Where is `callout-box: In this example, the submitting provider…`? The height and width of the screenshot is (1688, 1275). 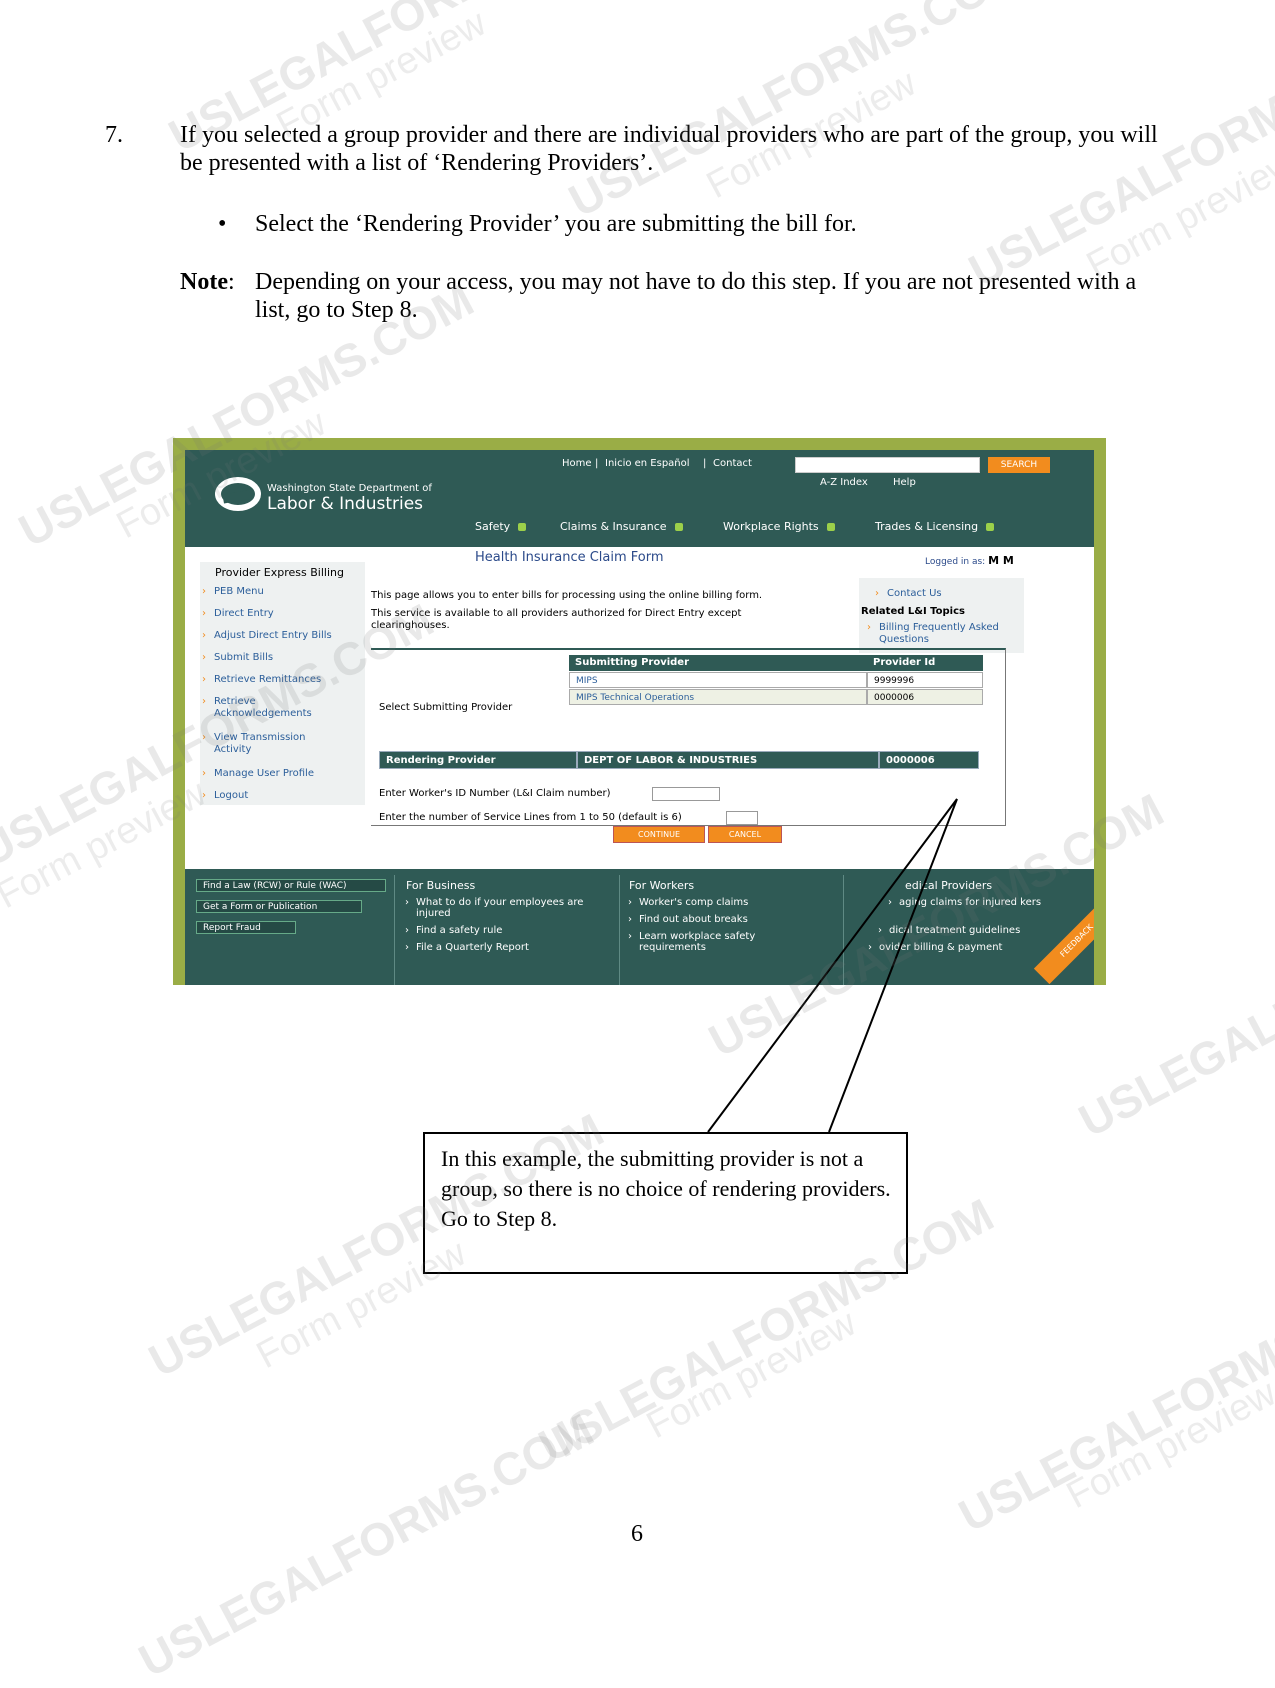 callout-box: In this example, the submitting provider… is located at coordinates (665, 1203).